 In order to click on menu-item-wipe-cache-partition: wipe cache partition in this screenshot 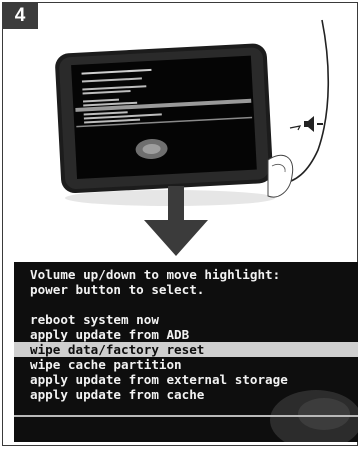, I will do `click(106, 364)`.